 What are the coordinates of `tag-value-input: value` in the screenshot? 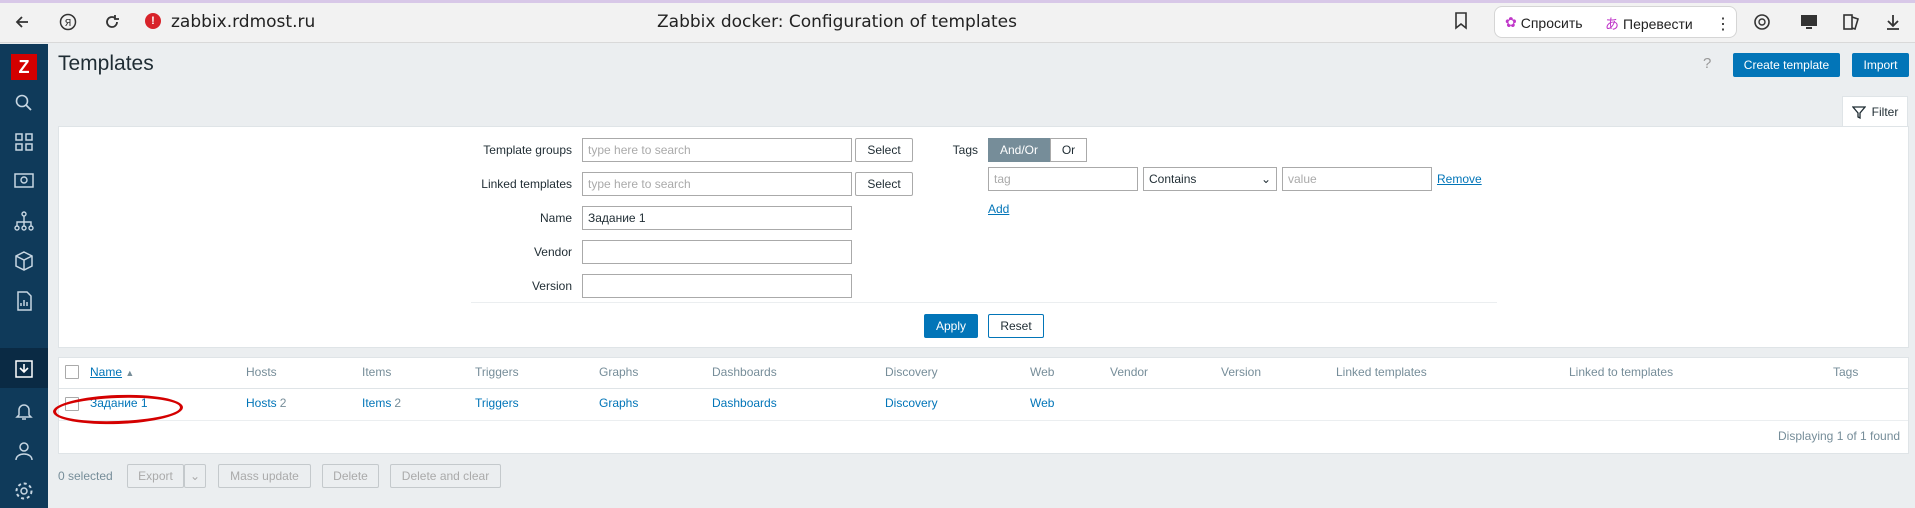 It's located at (1357, 179).